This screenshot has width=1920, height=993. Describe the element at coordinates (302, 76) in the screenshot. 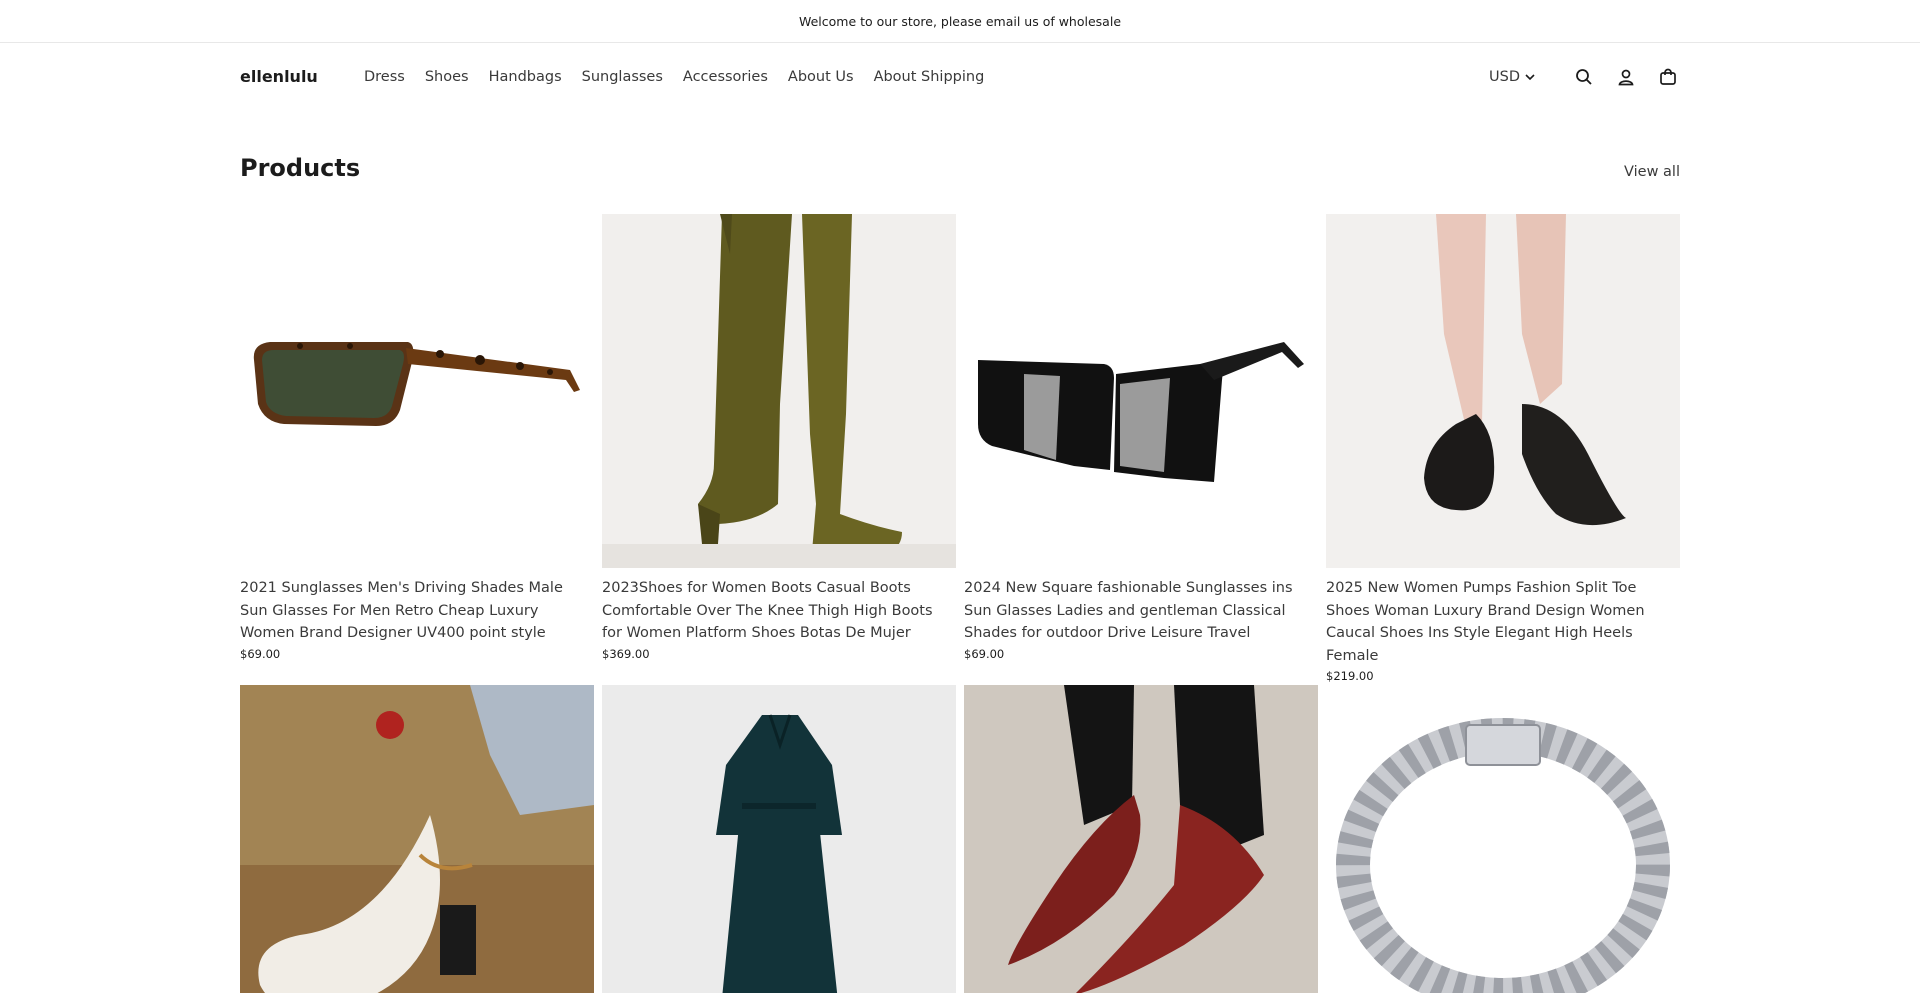

I see `store-logo: ellenlulu` at that location.